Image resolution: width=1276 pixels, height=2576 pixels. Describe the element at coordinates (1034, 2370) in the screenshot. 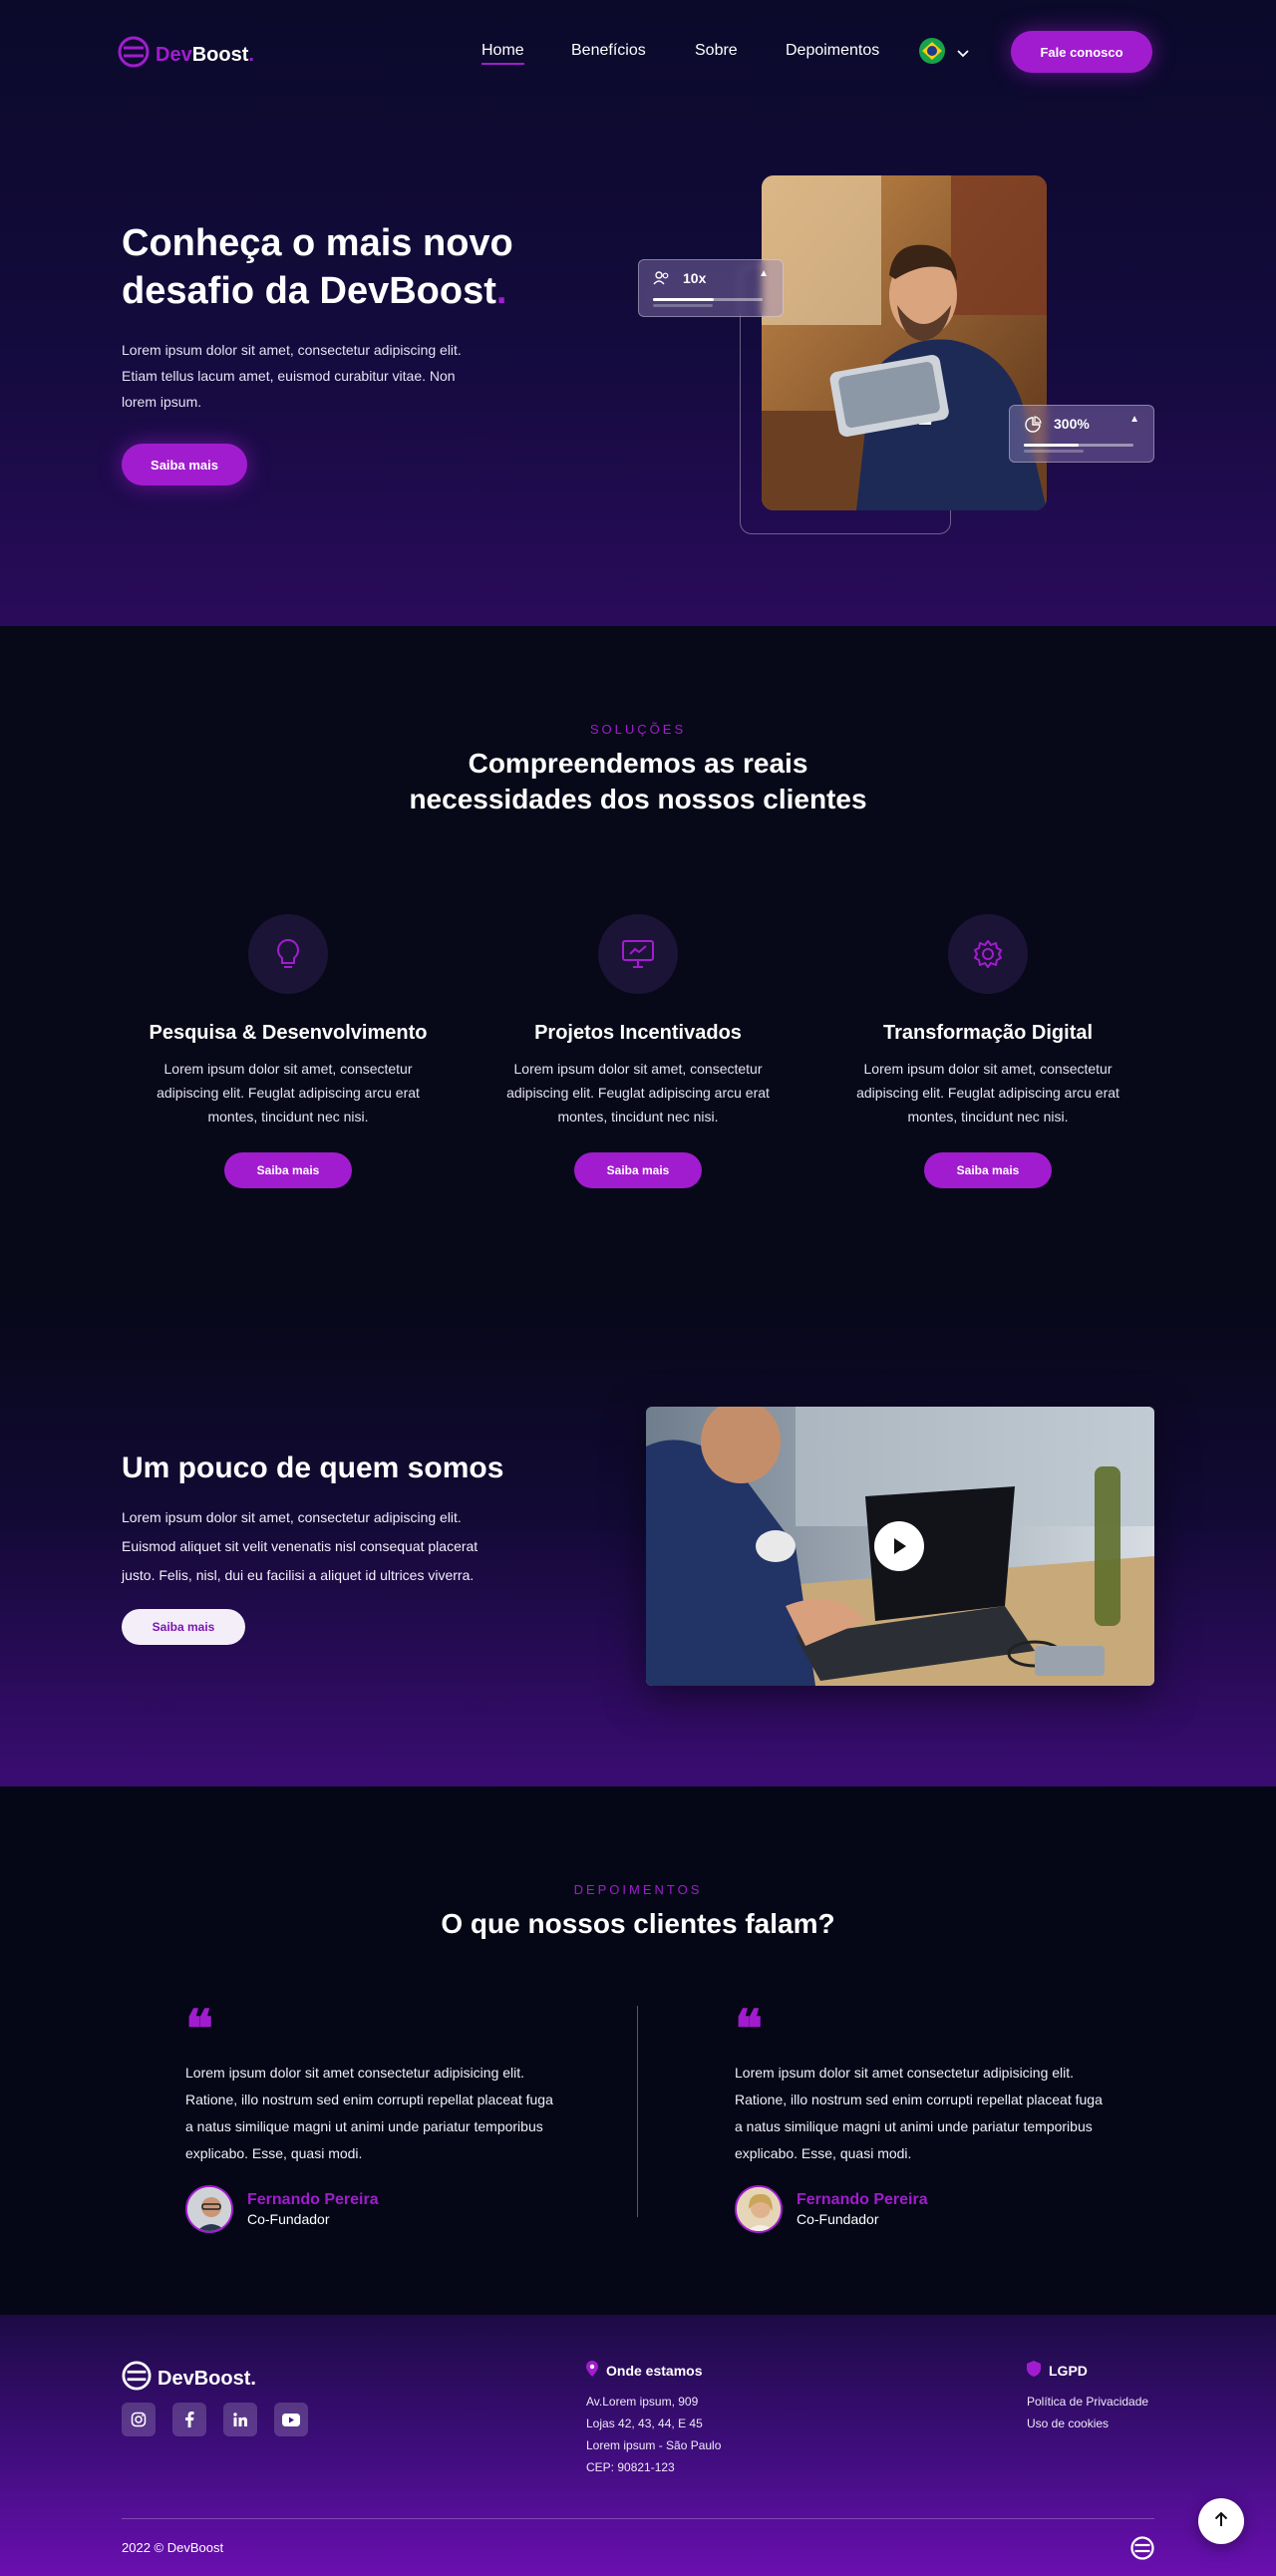

I see `shield-icon` at that location.